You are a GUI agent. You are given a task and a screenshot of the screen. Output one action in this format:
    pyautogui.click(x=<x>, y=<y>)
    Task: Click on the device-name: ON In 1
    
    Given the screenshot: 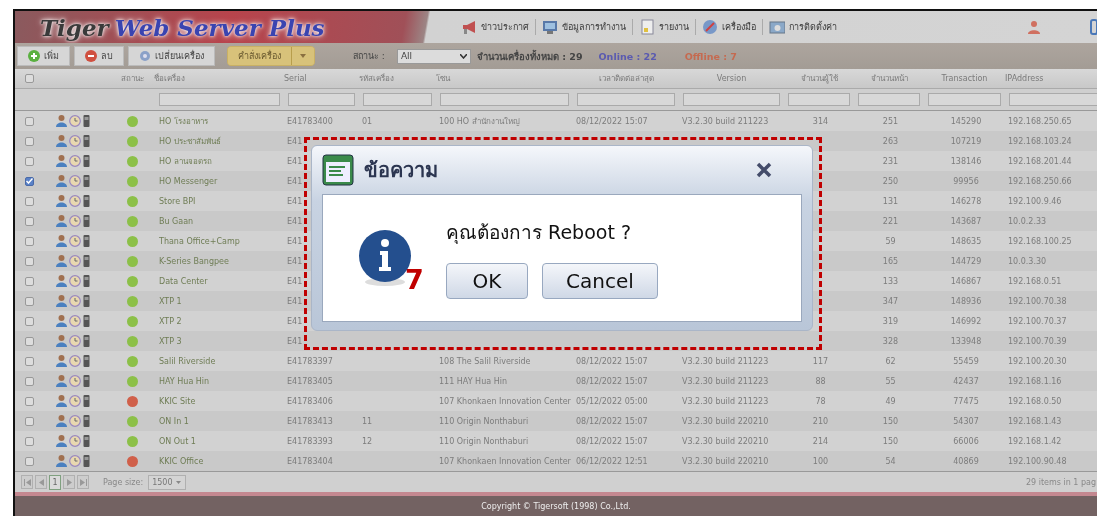 What is the action you would take?
    pyautogui.click(x=219, y=421)
    